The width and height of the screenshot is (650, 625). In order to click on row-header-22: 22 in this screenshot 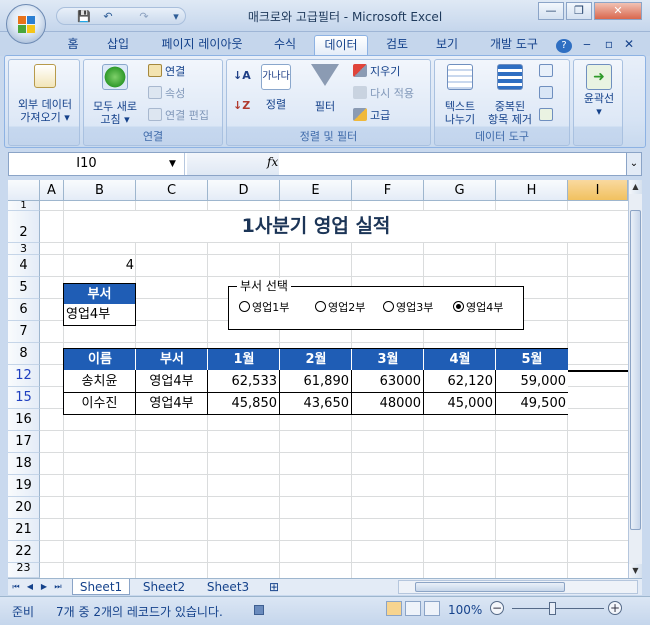, I will do `click(24, 552)`.